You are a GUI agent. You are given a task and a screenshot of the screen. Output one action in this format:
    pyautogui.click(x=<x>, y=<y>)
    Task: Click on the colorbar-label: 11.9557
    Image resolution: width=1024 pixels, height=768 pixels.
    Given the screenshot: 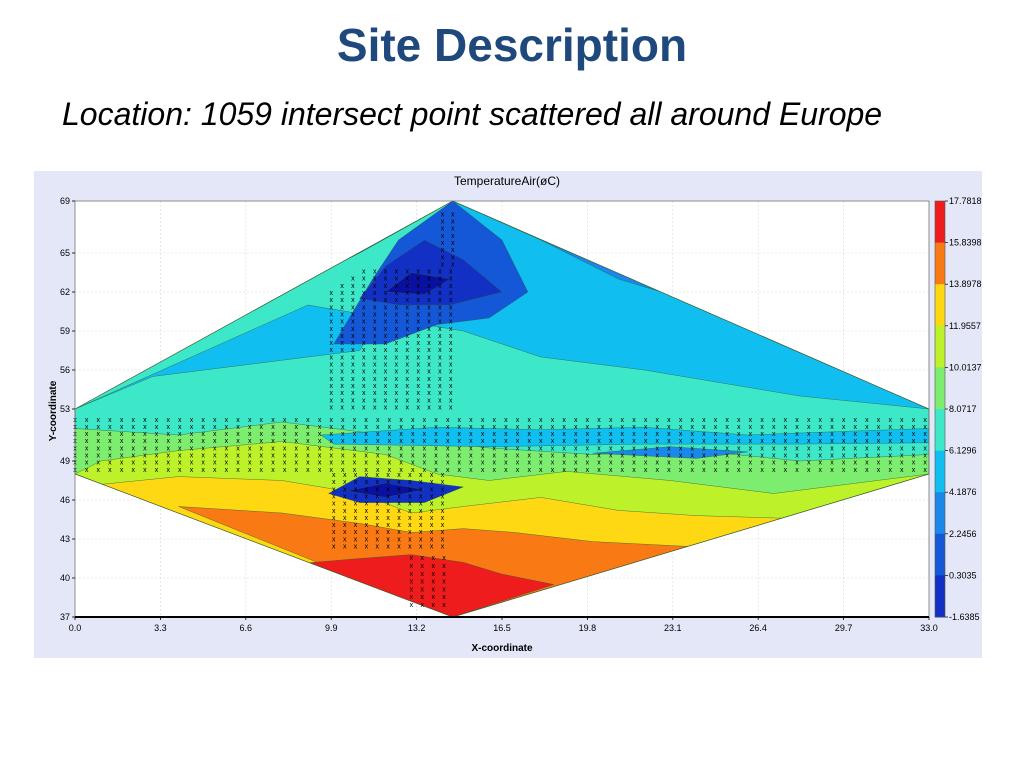 What is the action you would take?
    pyautogui.click(x=965, y=326)
    